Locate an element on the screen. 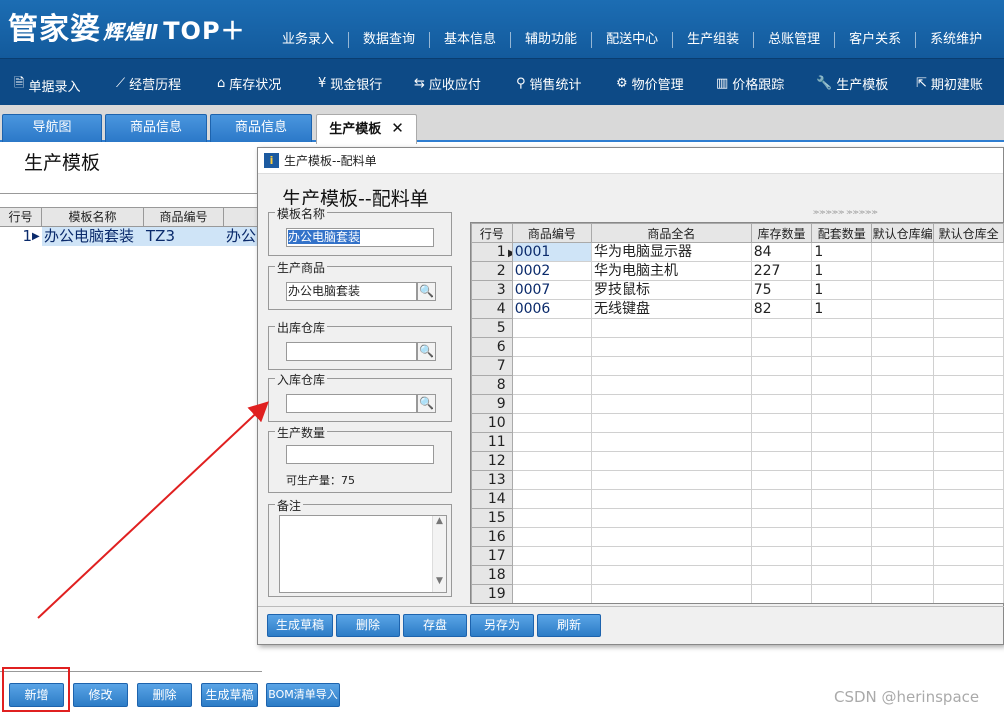 This screenshot has width=1004, height=715. top-menu-item: 系统维护 is located at coordinates (955, 40).